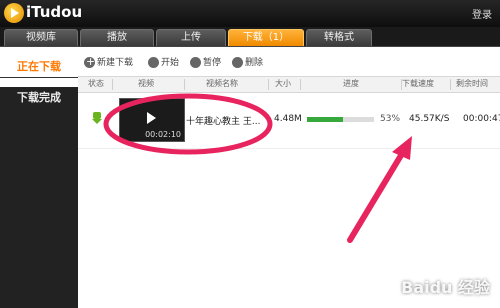 This screenshot has height=308, width=500. I want to click on sidebar: 正在下载 下载完成, so click(39, 177).